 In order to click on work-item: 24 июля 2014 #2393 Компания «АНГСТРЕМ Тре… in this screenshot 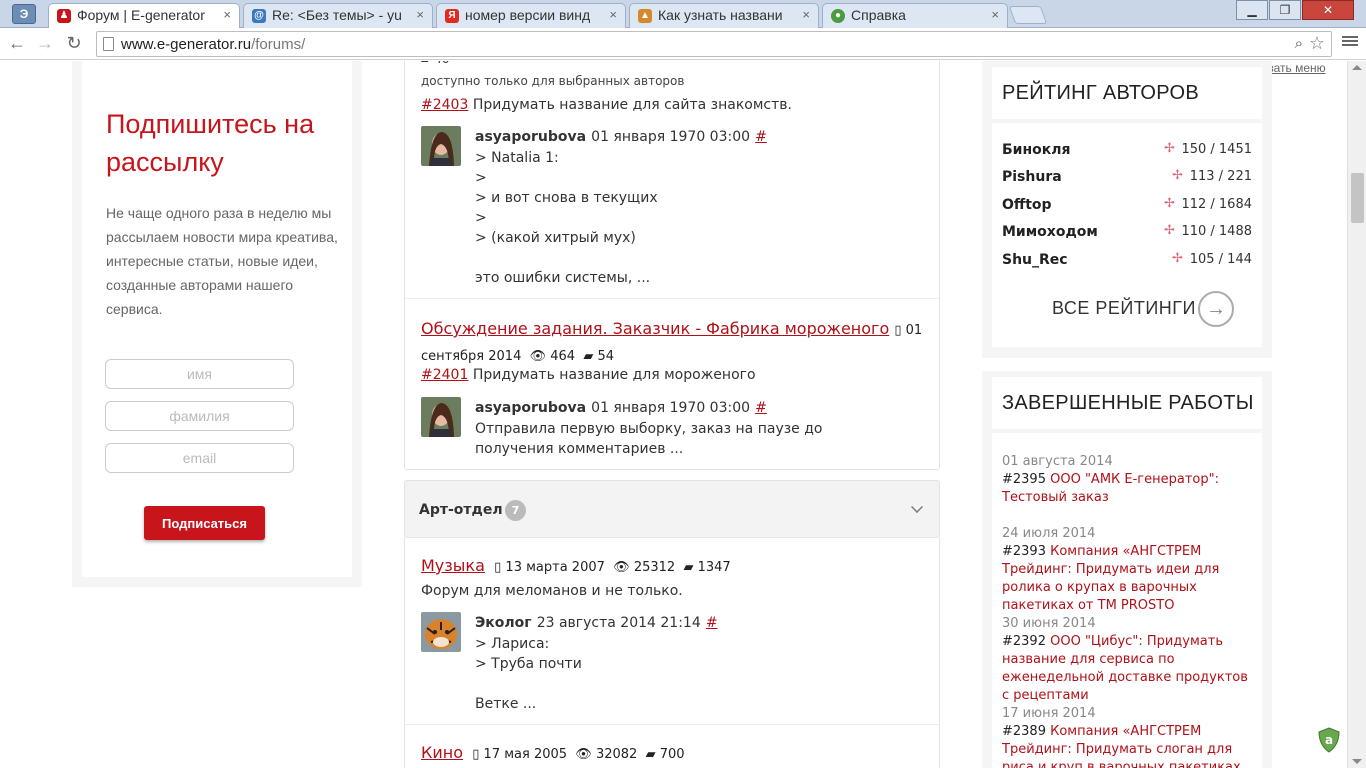, I will do `click(1129, 570)`.